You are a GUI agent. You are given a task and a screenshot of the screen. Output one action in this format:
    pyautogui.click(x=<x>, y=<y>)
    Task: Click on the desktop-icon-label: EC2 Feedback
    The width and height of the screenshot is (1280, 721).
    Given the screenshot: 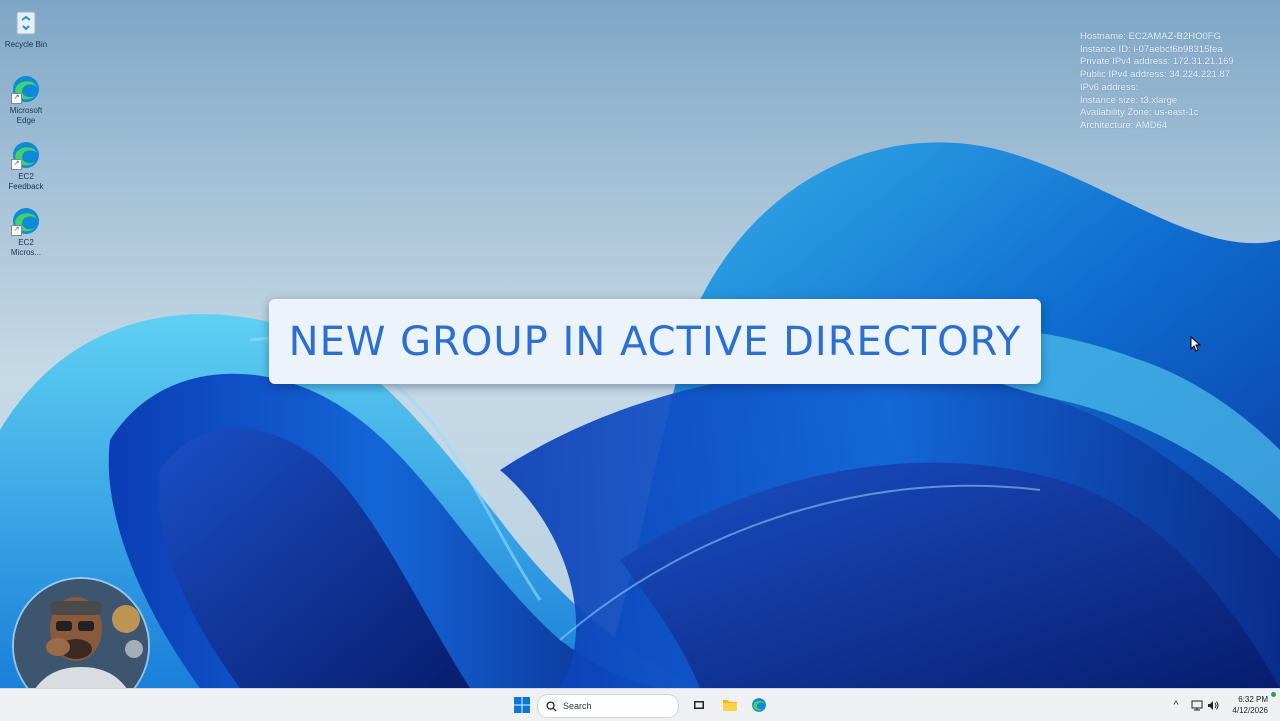 What is the action you would take?
    pyautogui.click(x=26, y=181)
    